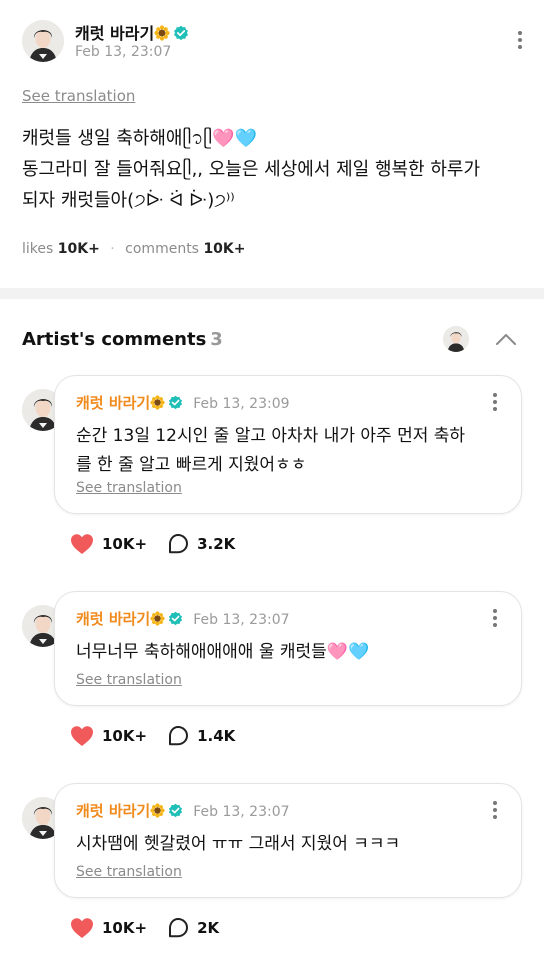  I want to click on comment-text-line: 너무너무 축하해애애애애 울 캐럿들🩷🩵, so click(223, 652).